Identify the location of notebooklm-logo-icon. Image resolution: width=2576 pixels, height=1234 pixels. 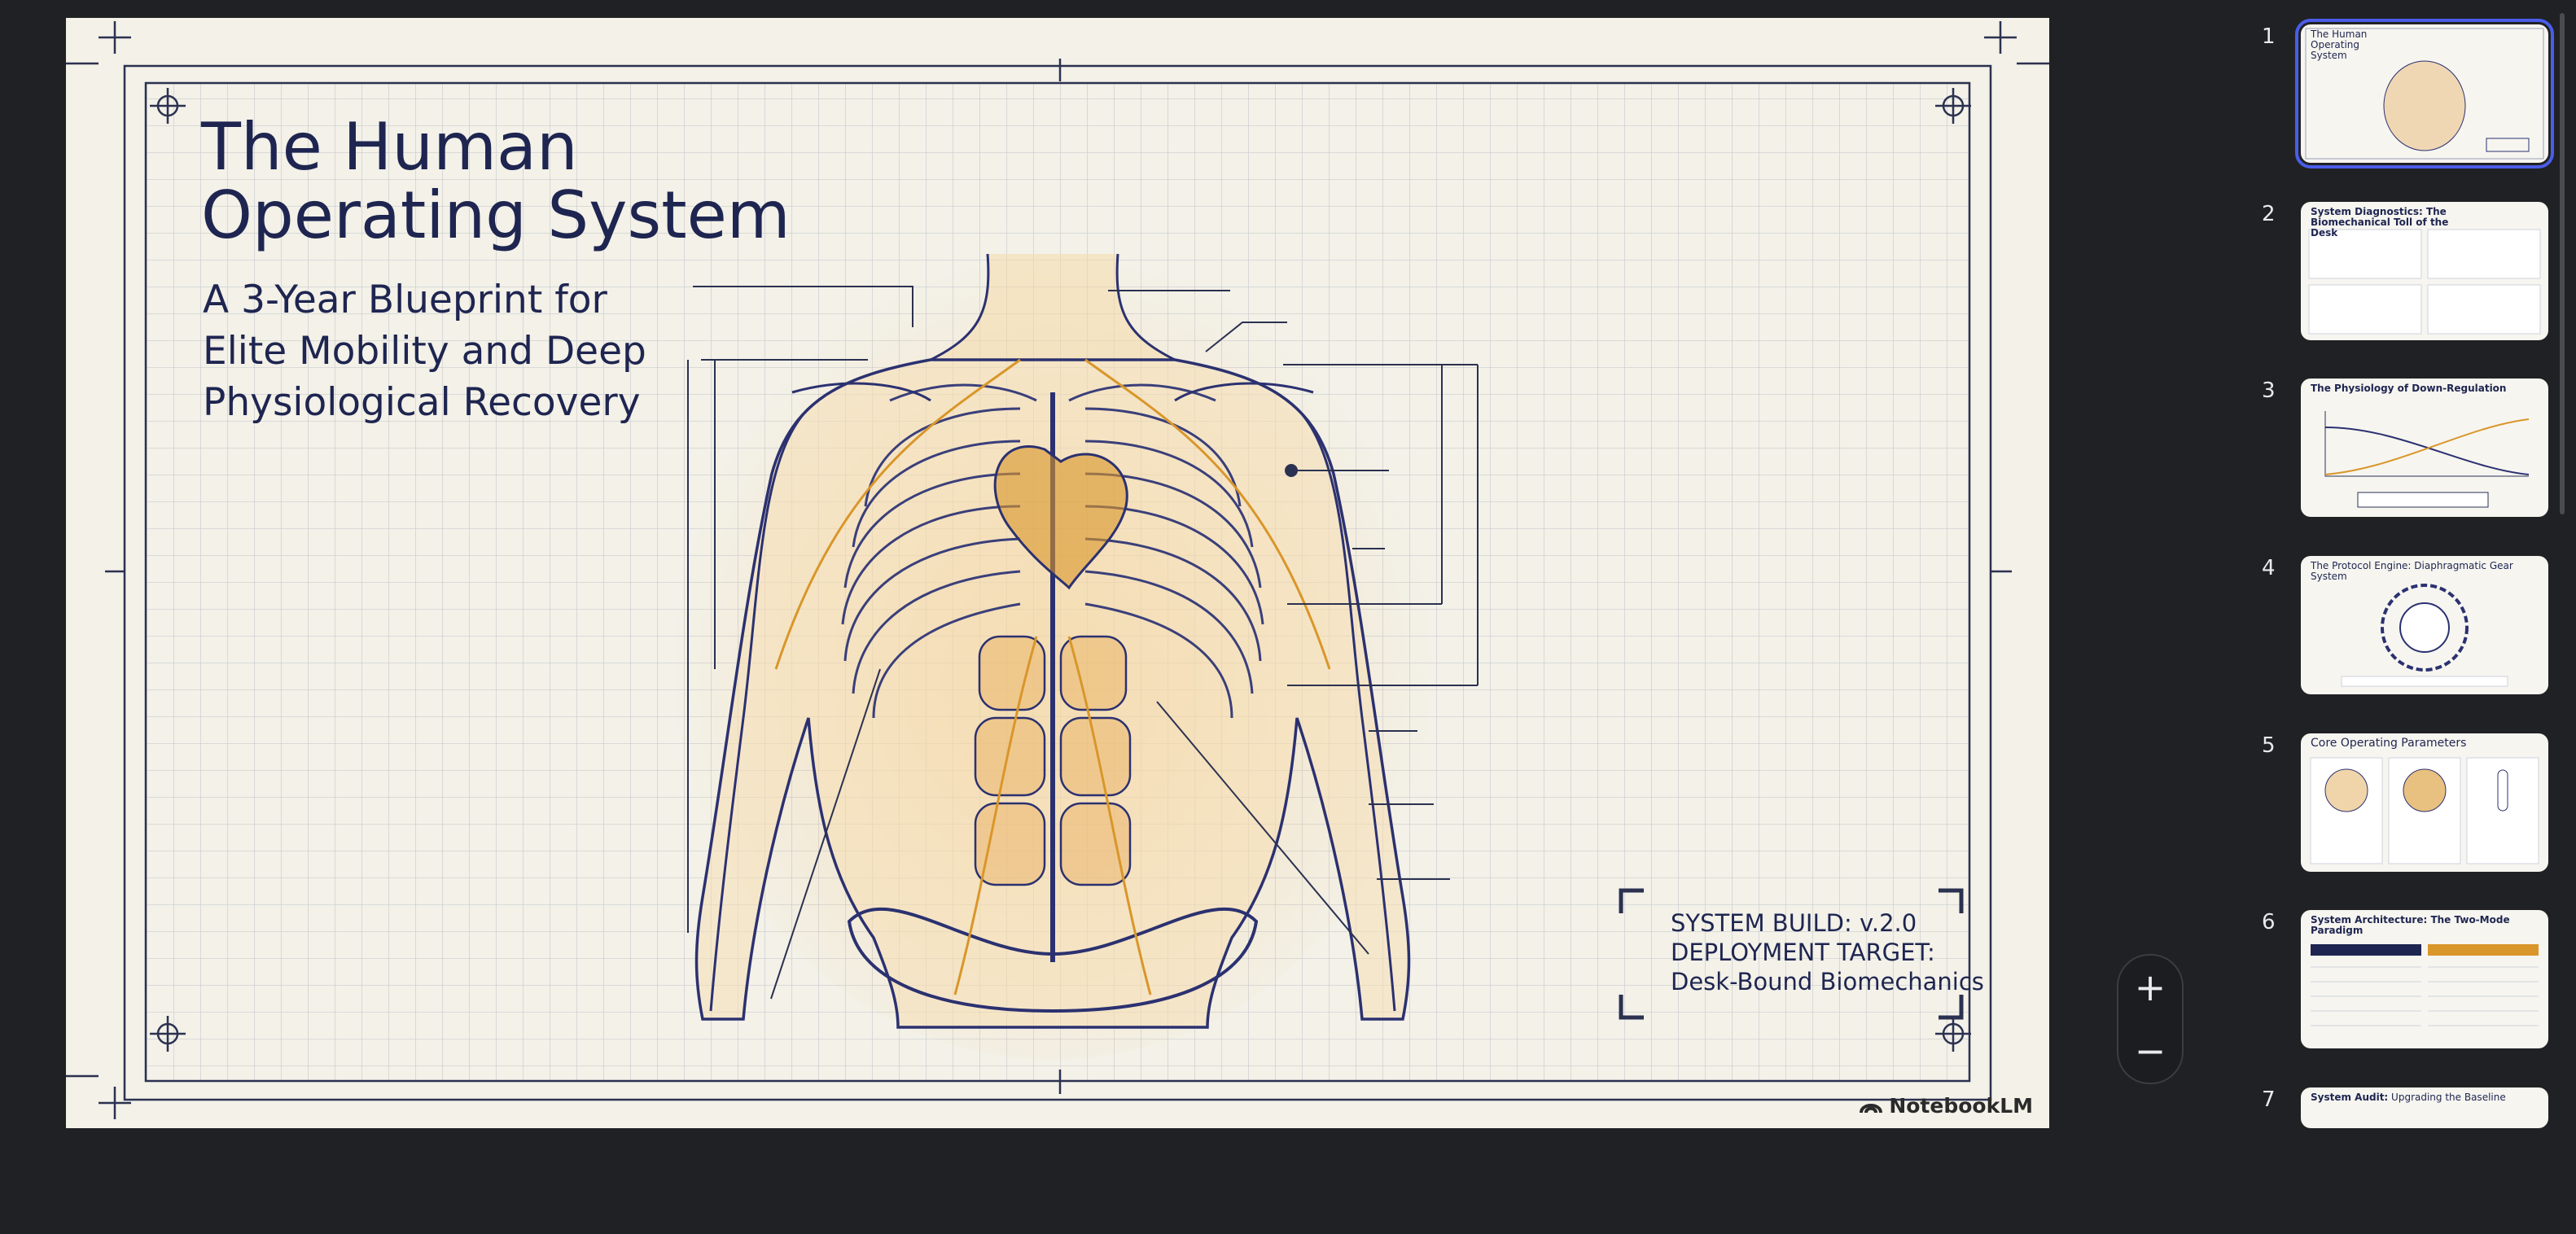
(1871, 1109).